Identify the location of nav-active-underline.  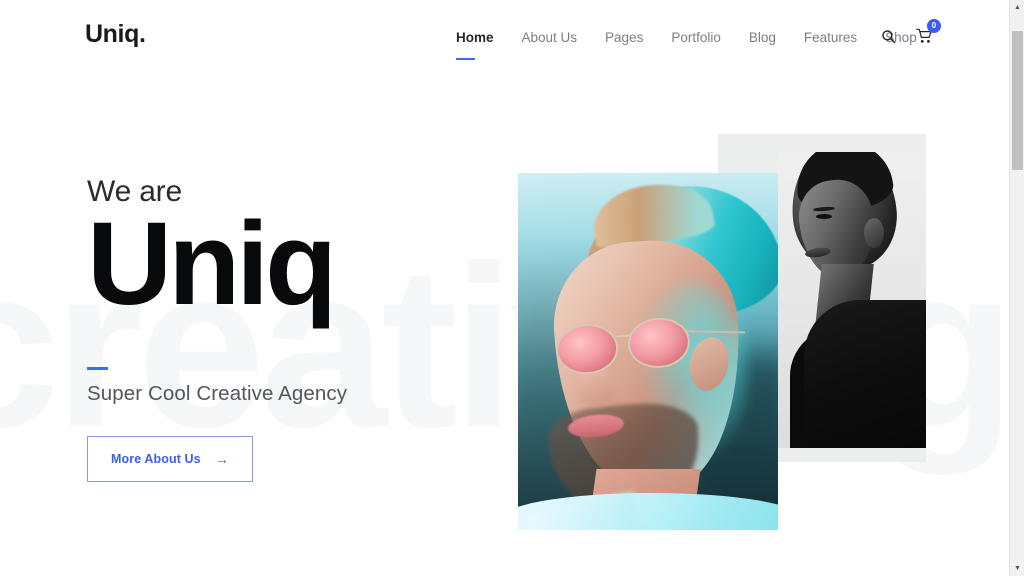
(465, 59).